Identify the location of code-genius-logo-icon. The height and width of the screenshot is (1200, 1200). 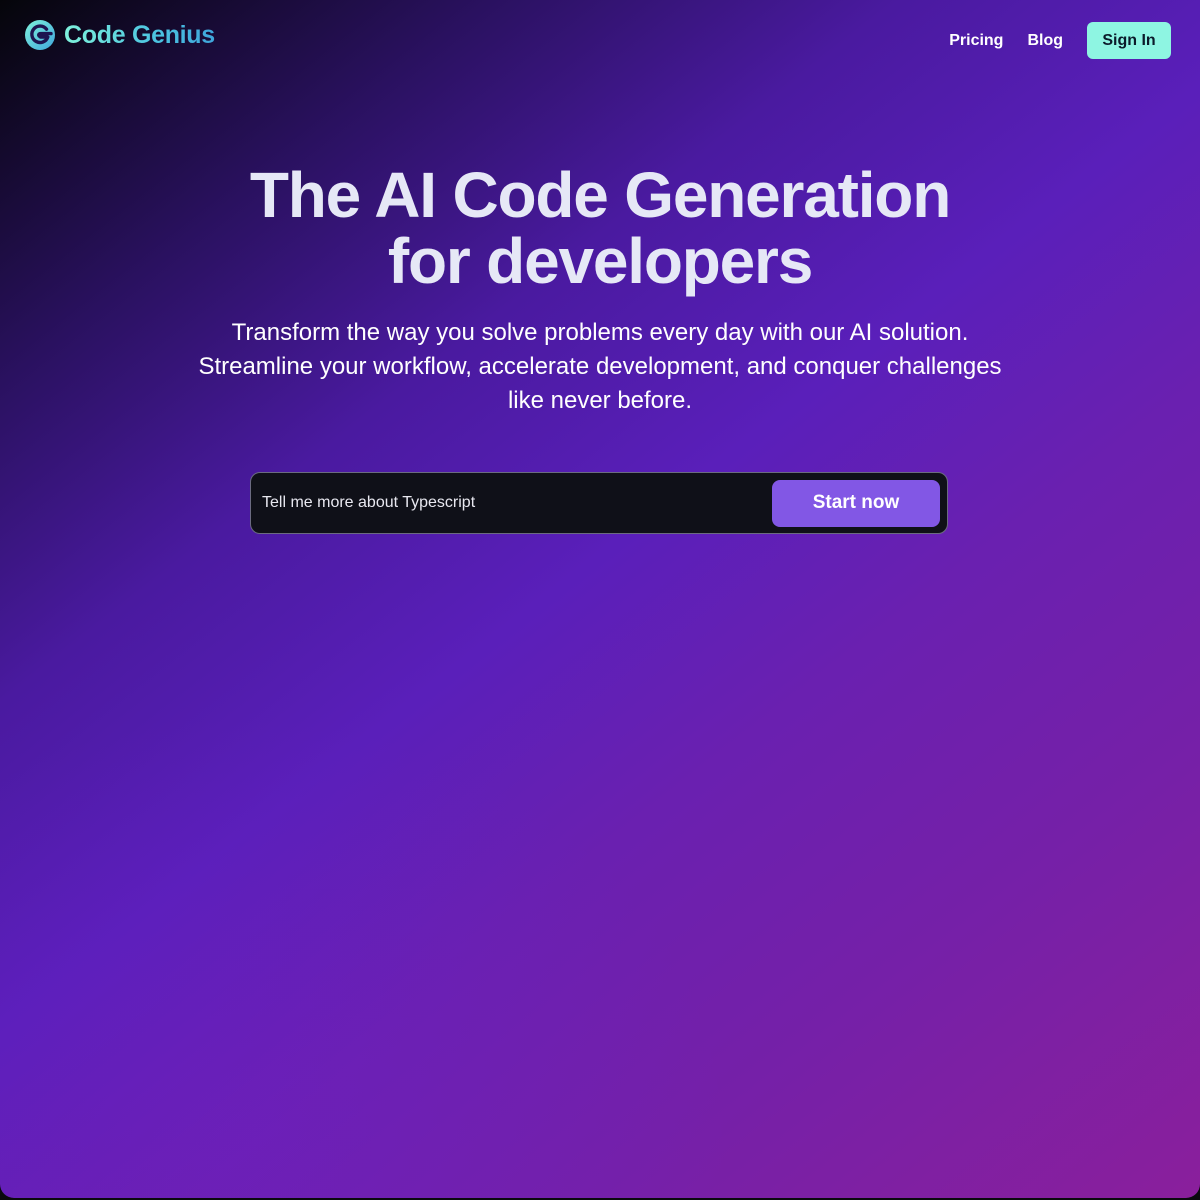
(40, 35).